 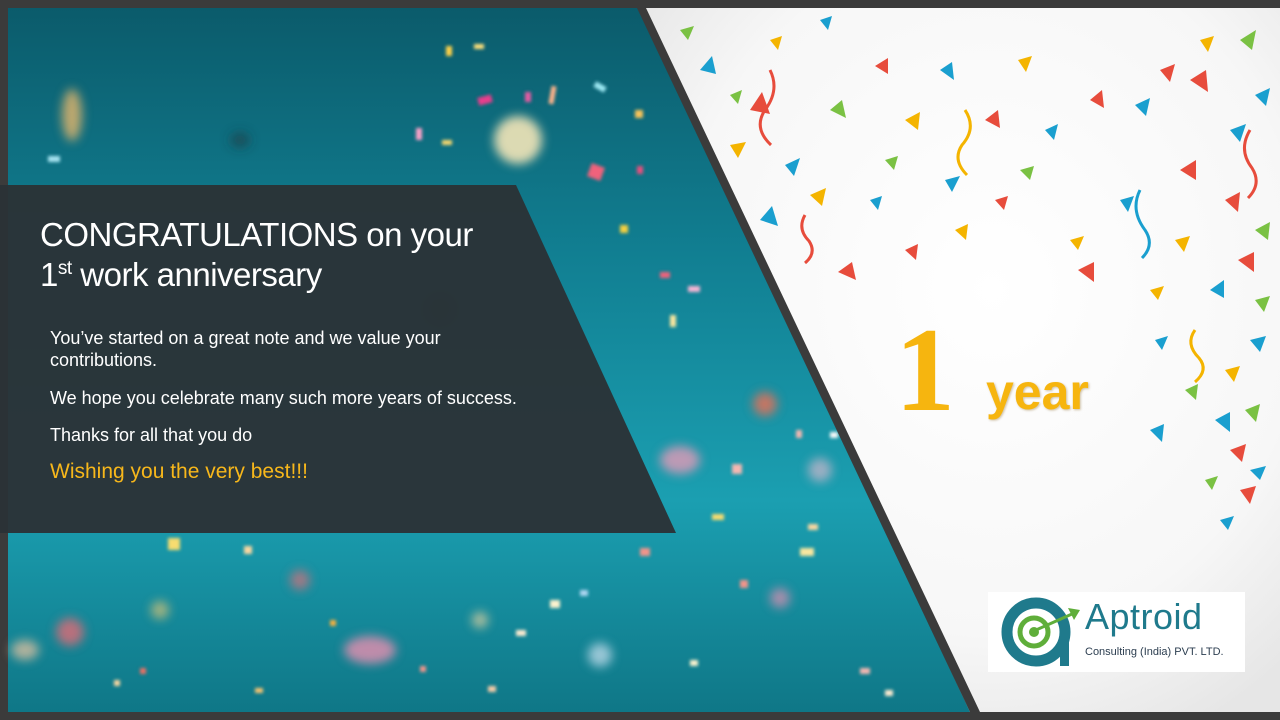 I want to click on title-line-2: 1st work anniversary, so click(x=256, y=275).